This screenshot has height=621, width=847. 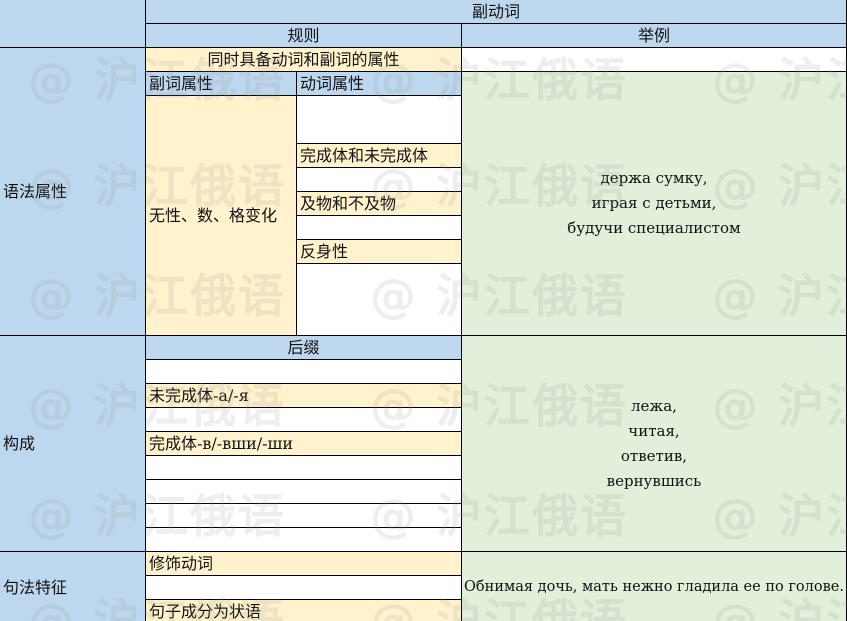 I want to click on example-line: будучи специалистом, so click(x=654, y=228).